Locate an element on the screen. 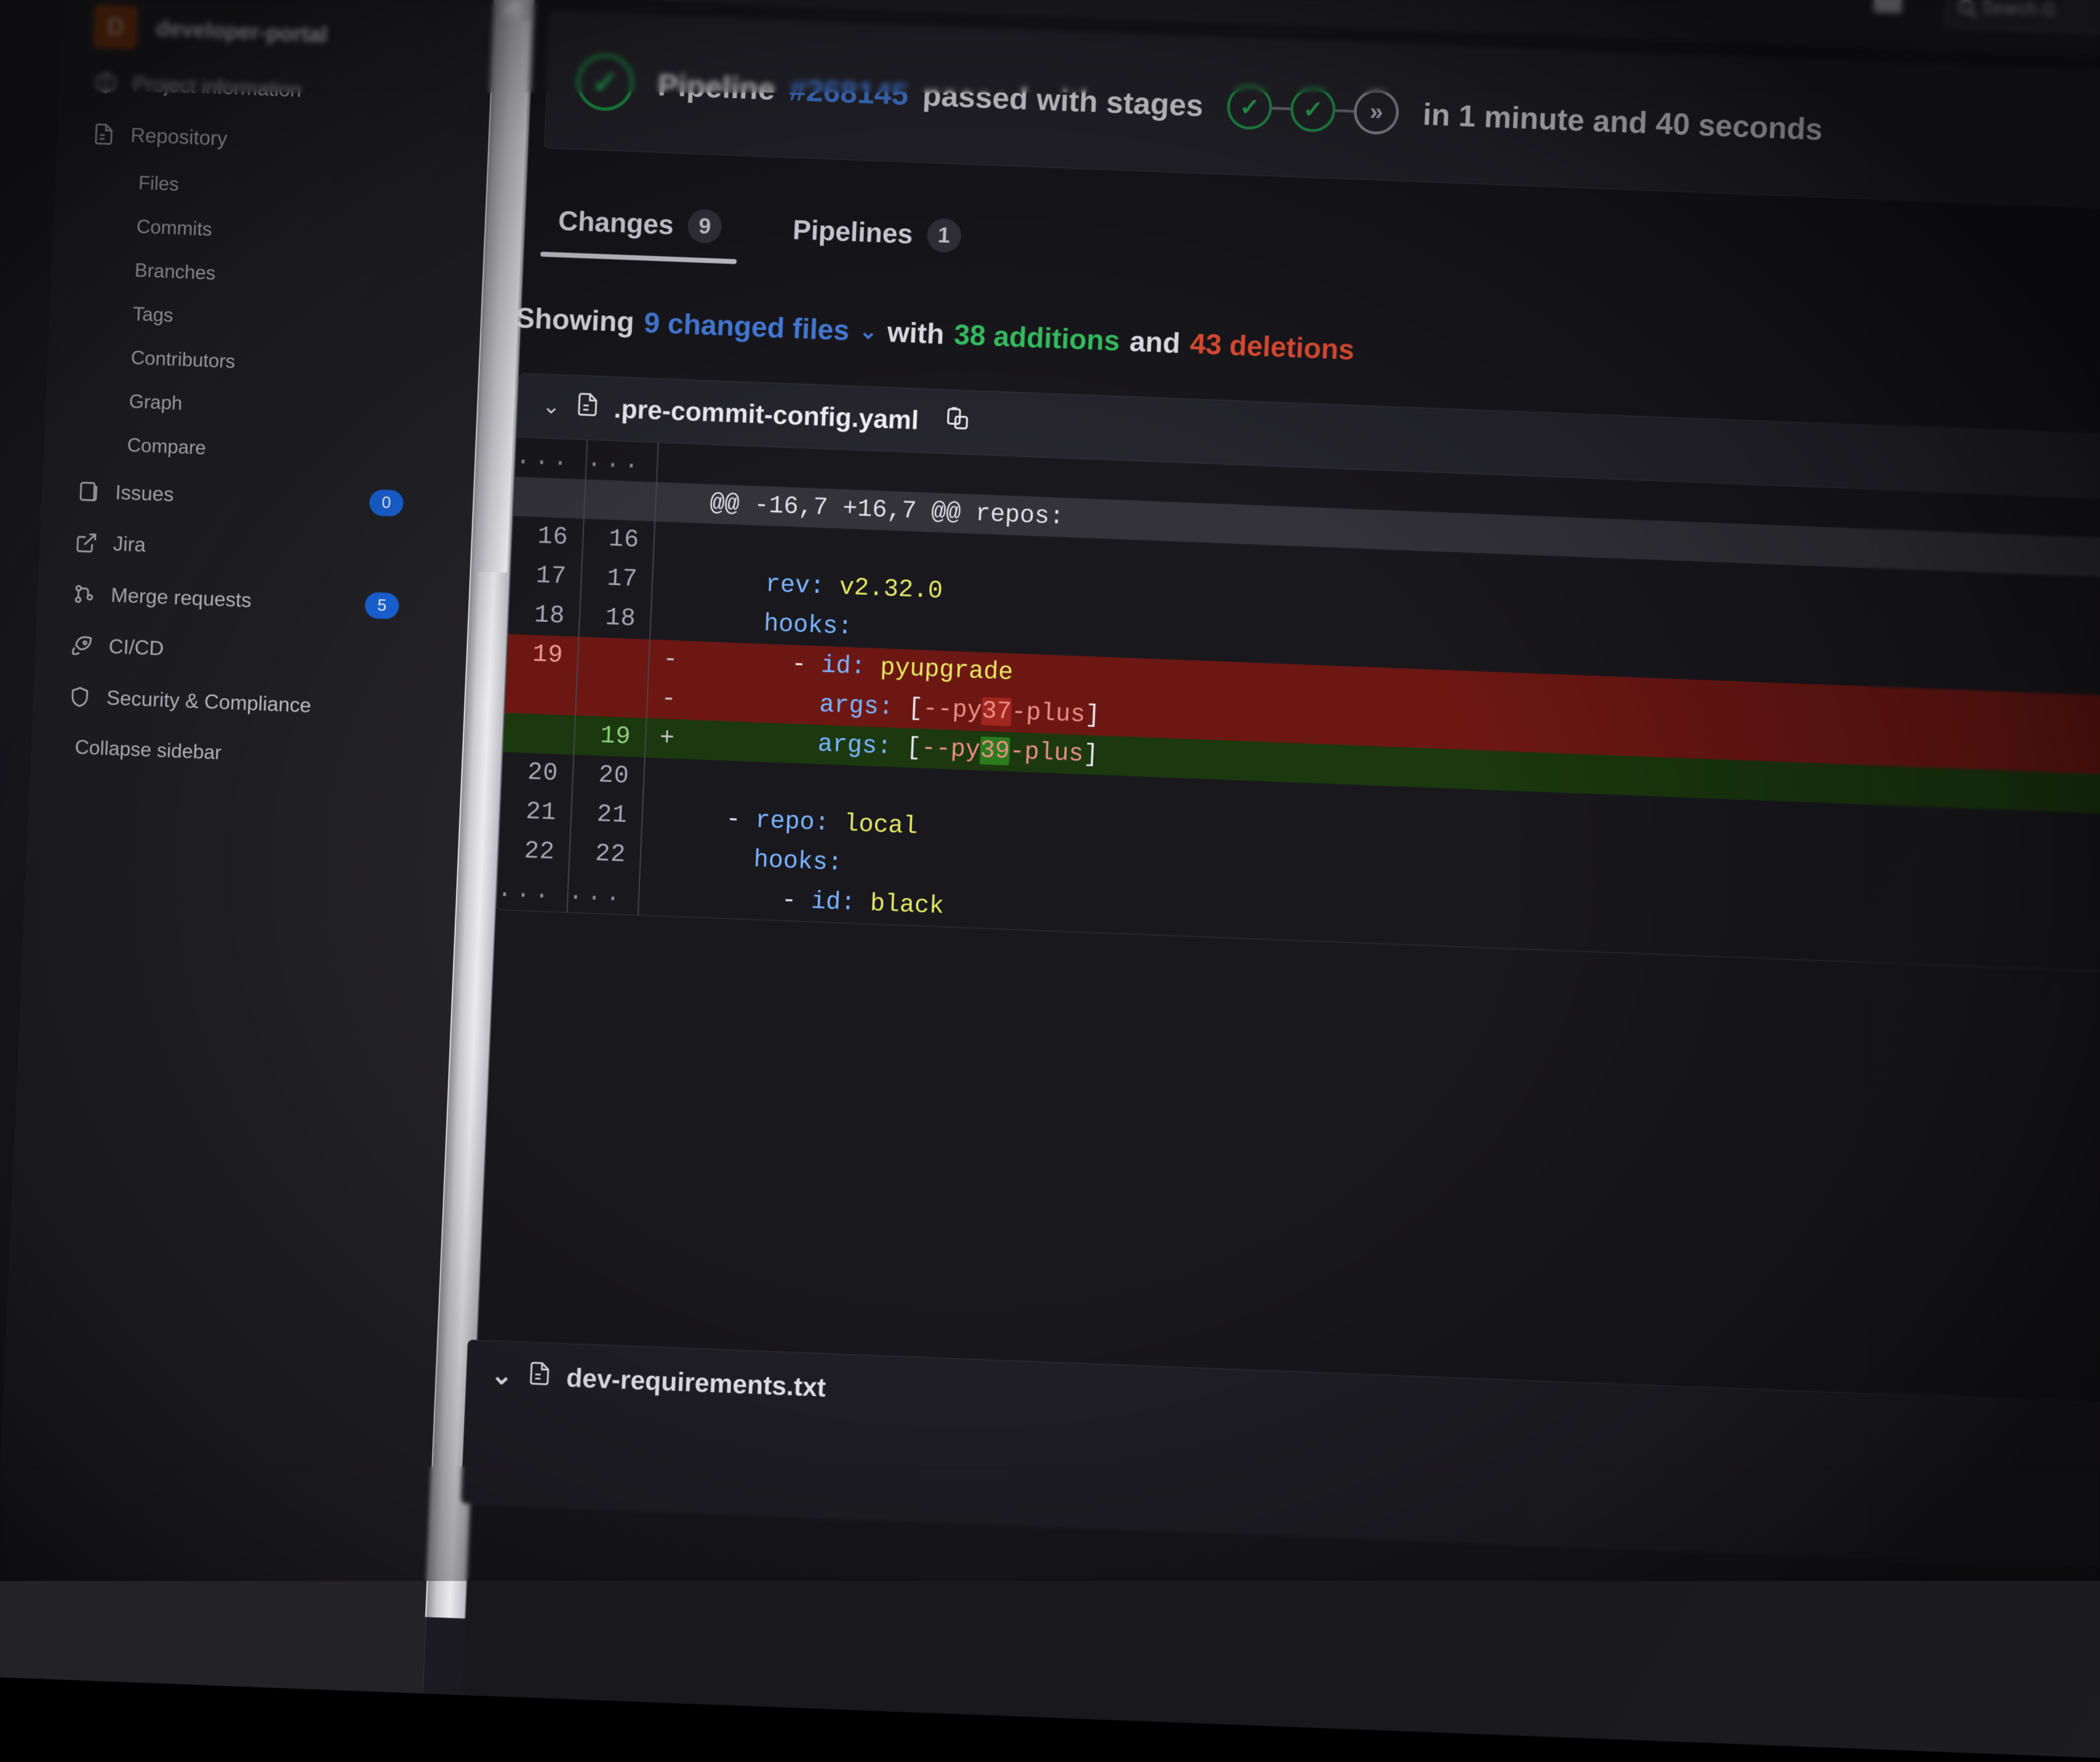  sidebar-item-label: Security & Compliance is located at coordinates (209, 702).